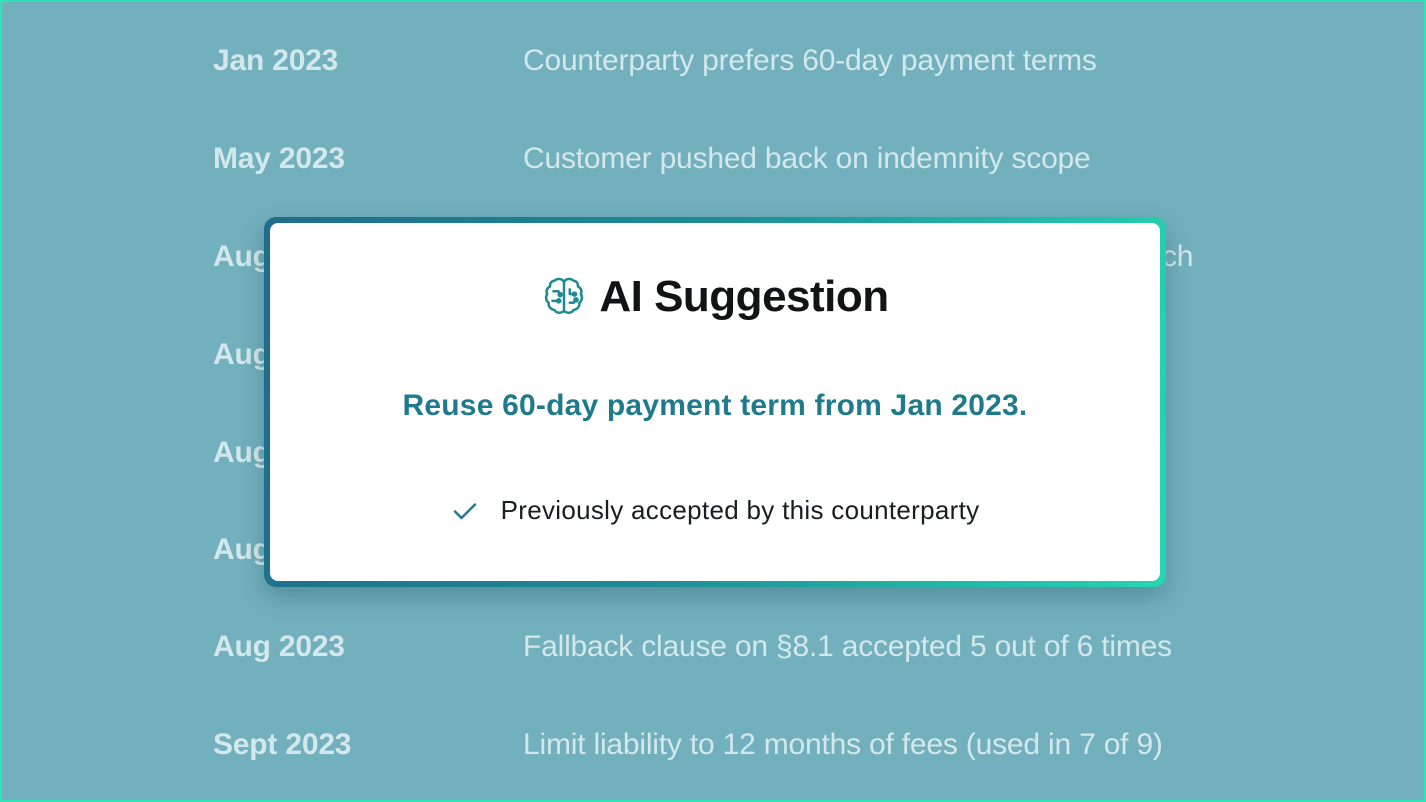  I want to click on history-note: Customer pushed back on indemnity scope, so click(807, 158).